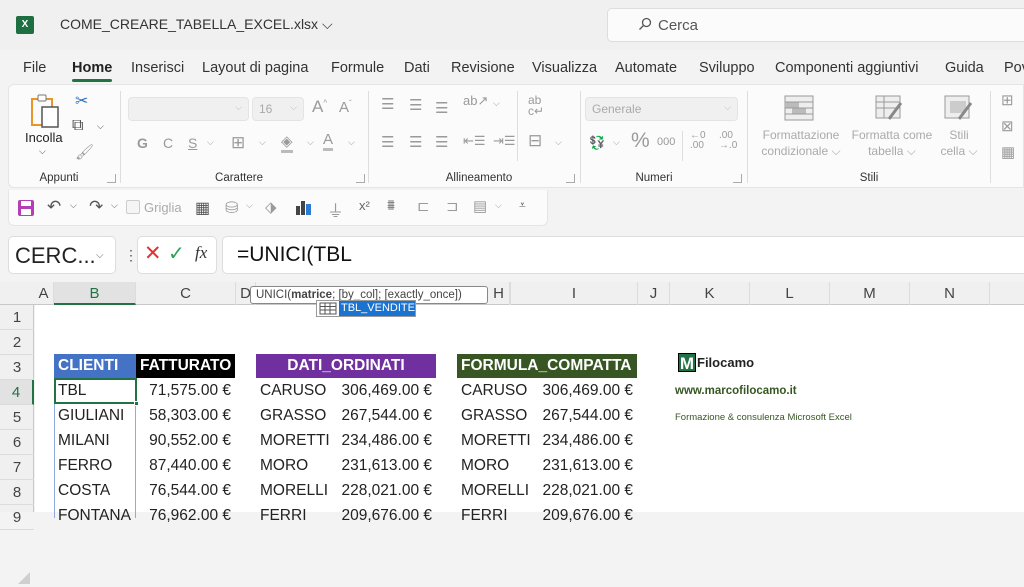  Describe the element at coordinates (44, 137) in the screenshot. I see `paste-button: Incolla` at that location.